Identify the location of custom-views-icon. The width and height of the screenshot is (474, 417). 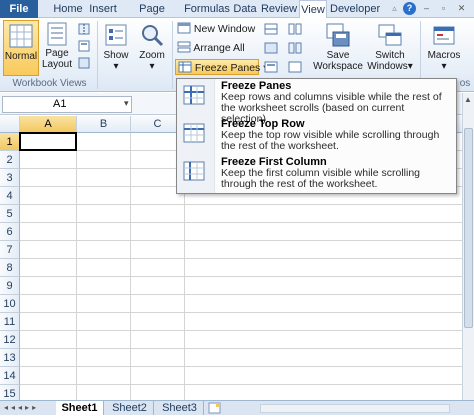
(84, 46).